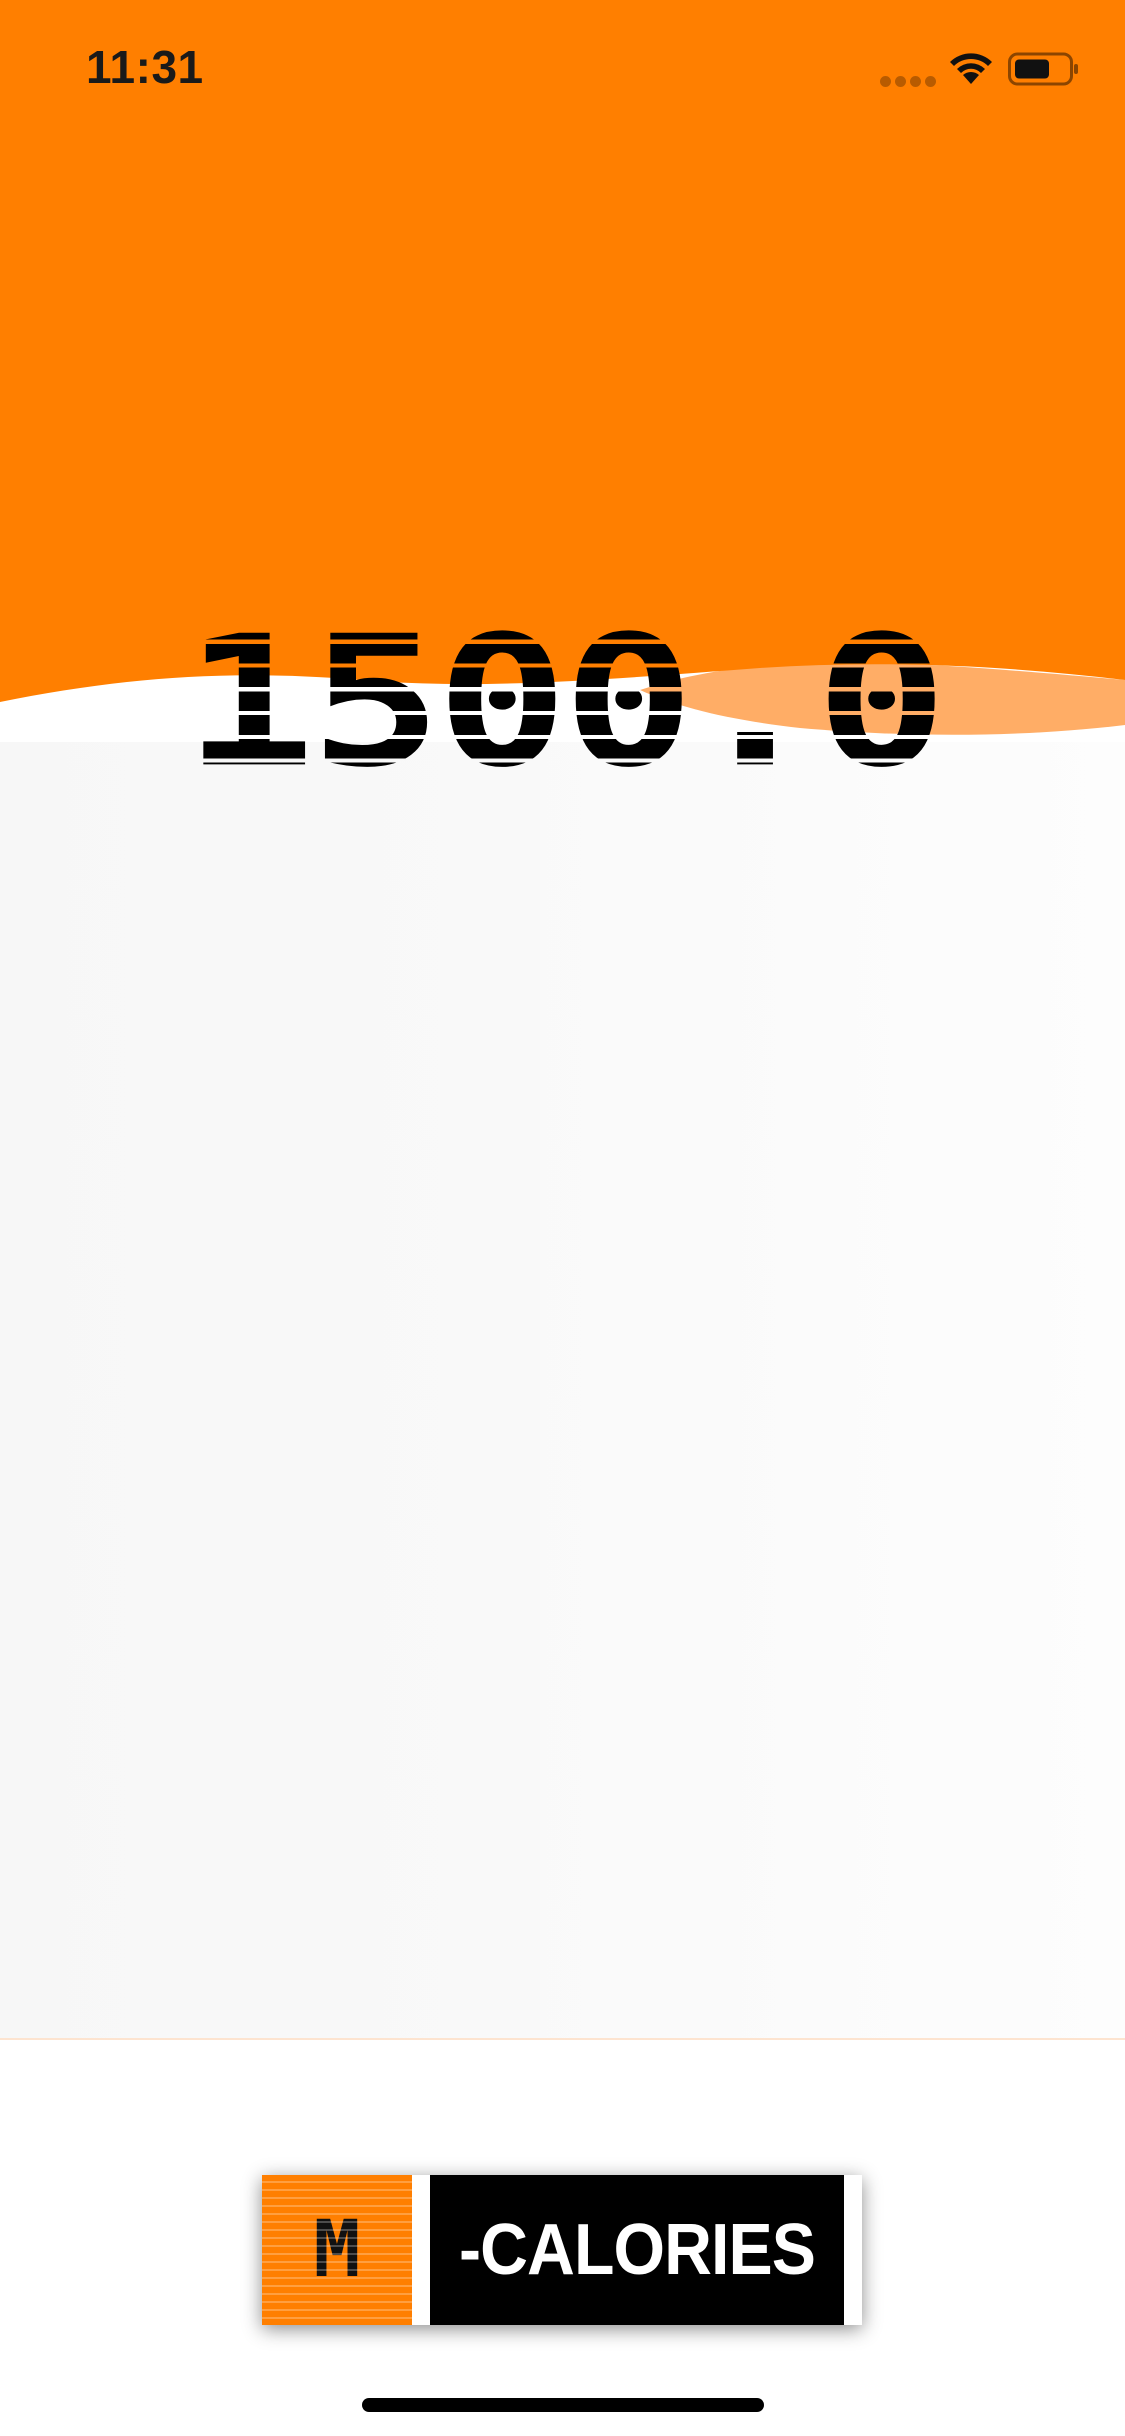 This screenshot has height=2436, width=1125. What do you see at coordinates (565, 702) in the screenshot?
I see `calorie-counter-value: 1500.0` at bounding box center [565, 702].